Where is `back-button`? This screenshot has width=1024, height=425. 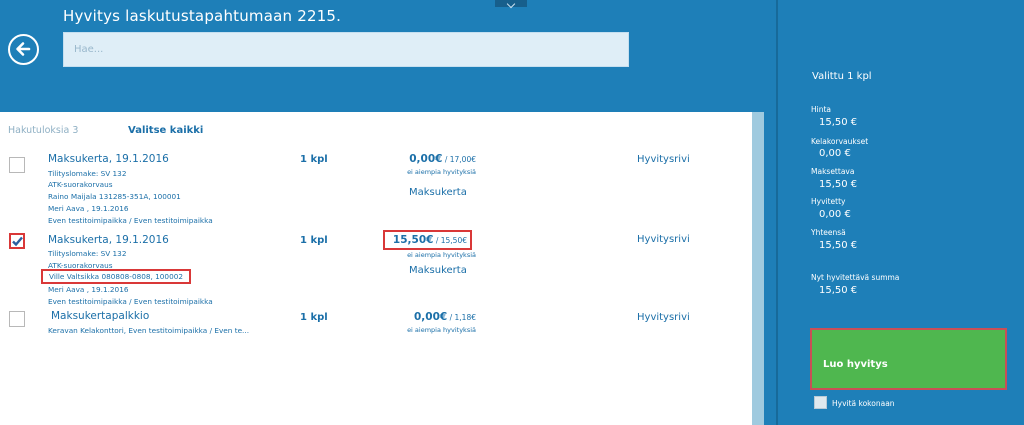
back-button is located at coordinates (23, 49).